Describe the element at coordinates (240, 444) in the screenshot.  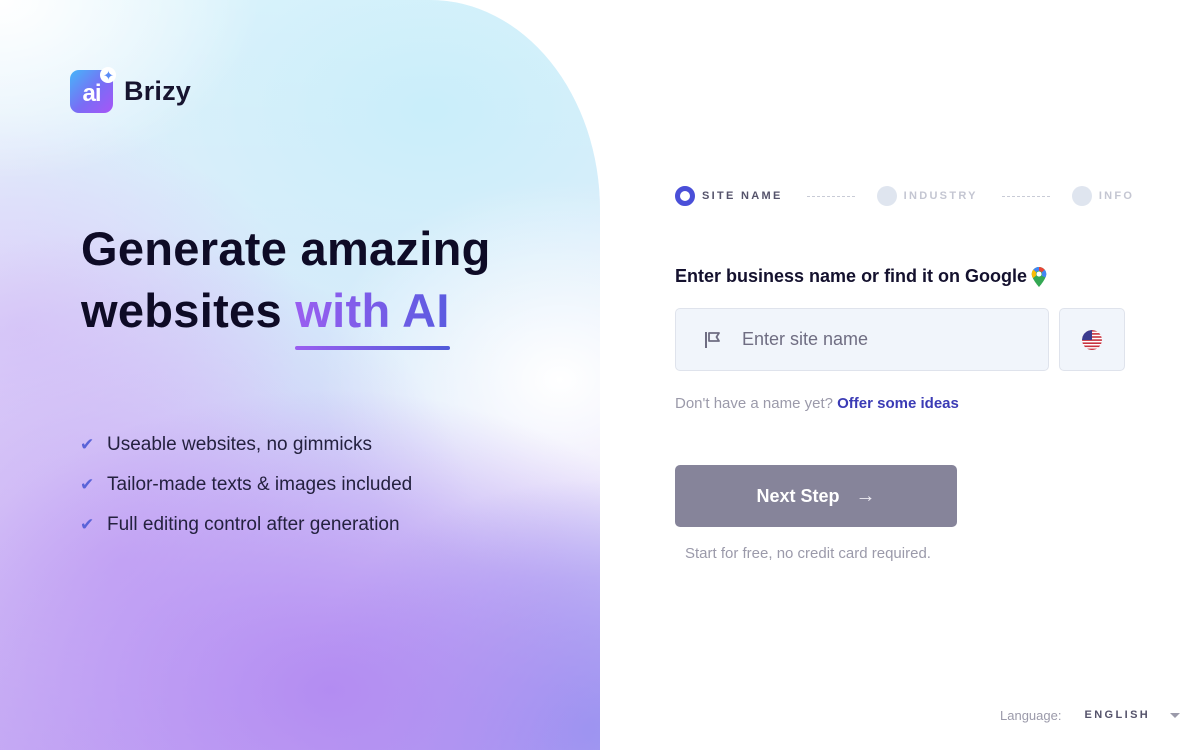
I see `feature-text: Useable websites, no gimmicks` at that location.